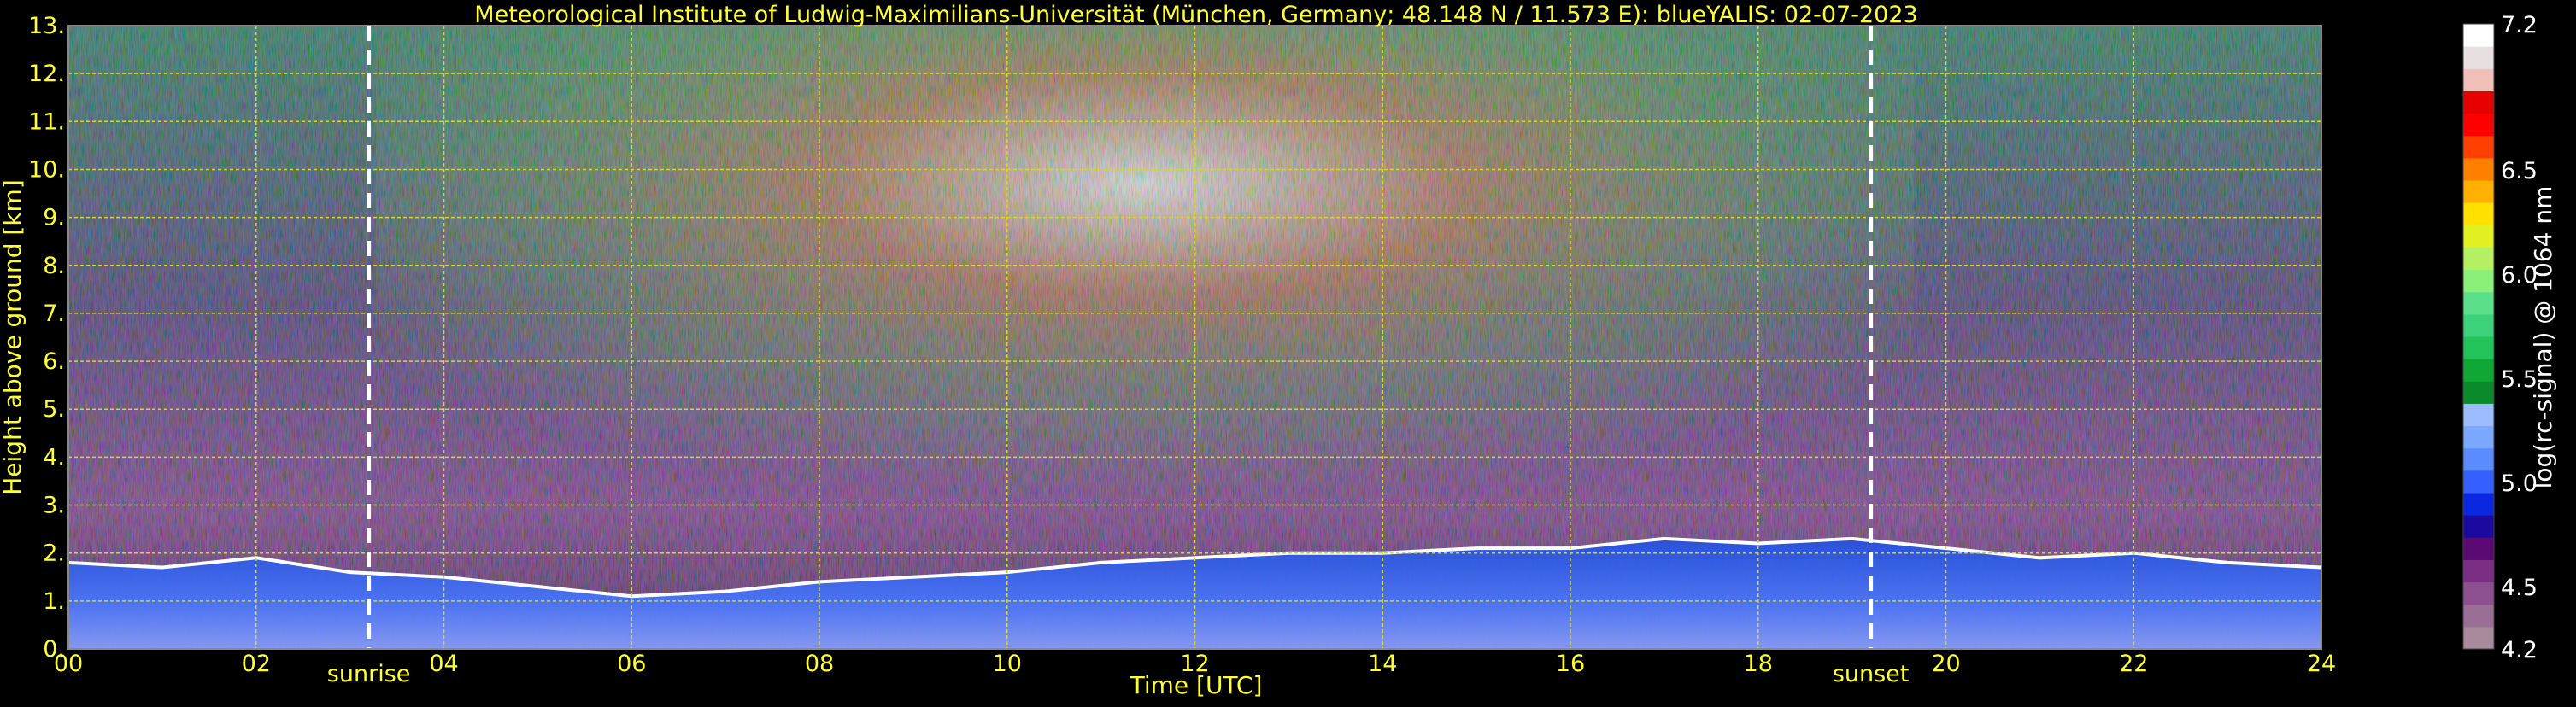 The image size is (2576, 707). I want to click on y-tick-label: 0., so click(54, 649).